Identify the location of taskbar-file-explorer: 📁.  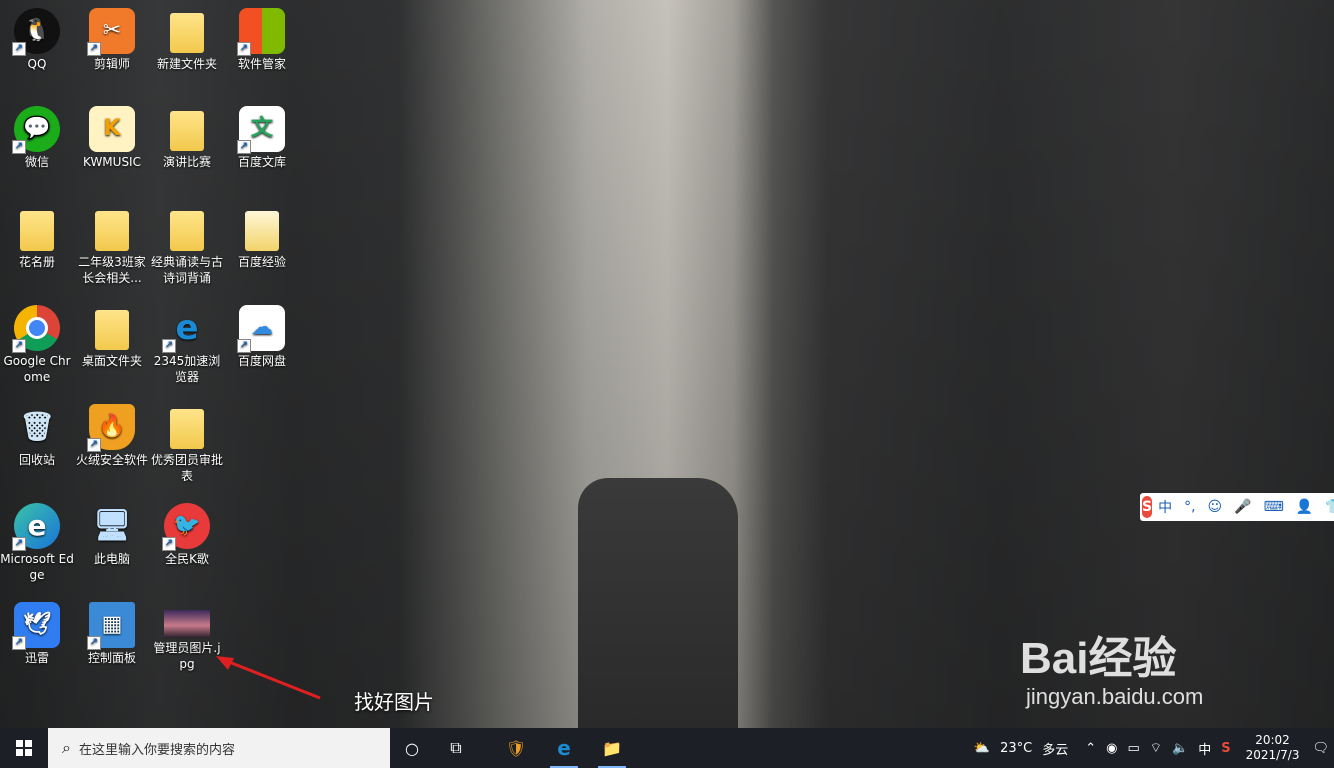
(612, 748).